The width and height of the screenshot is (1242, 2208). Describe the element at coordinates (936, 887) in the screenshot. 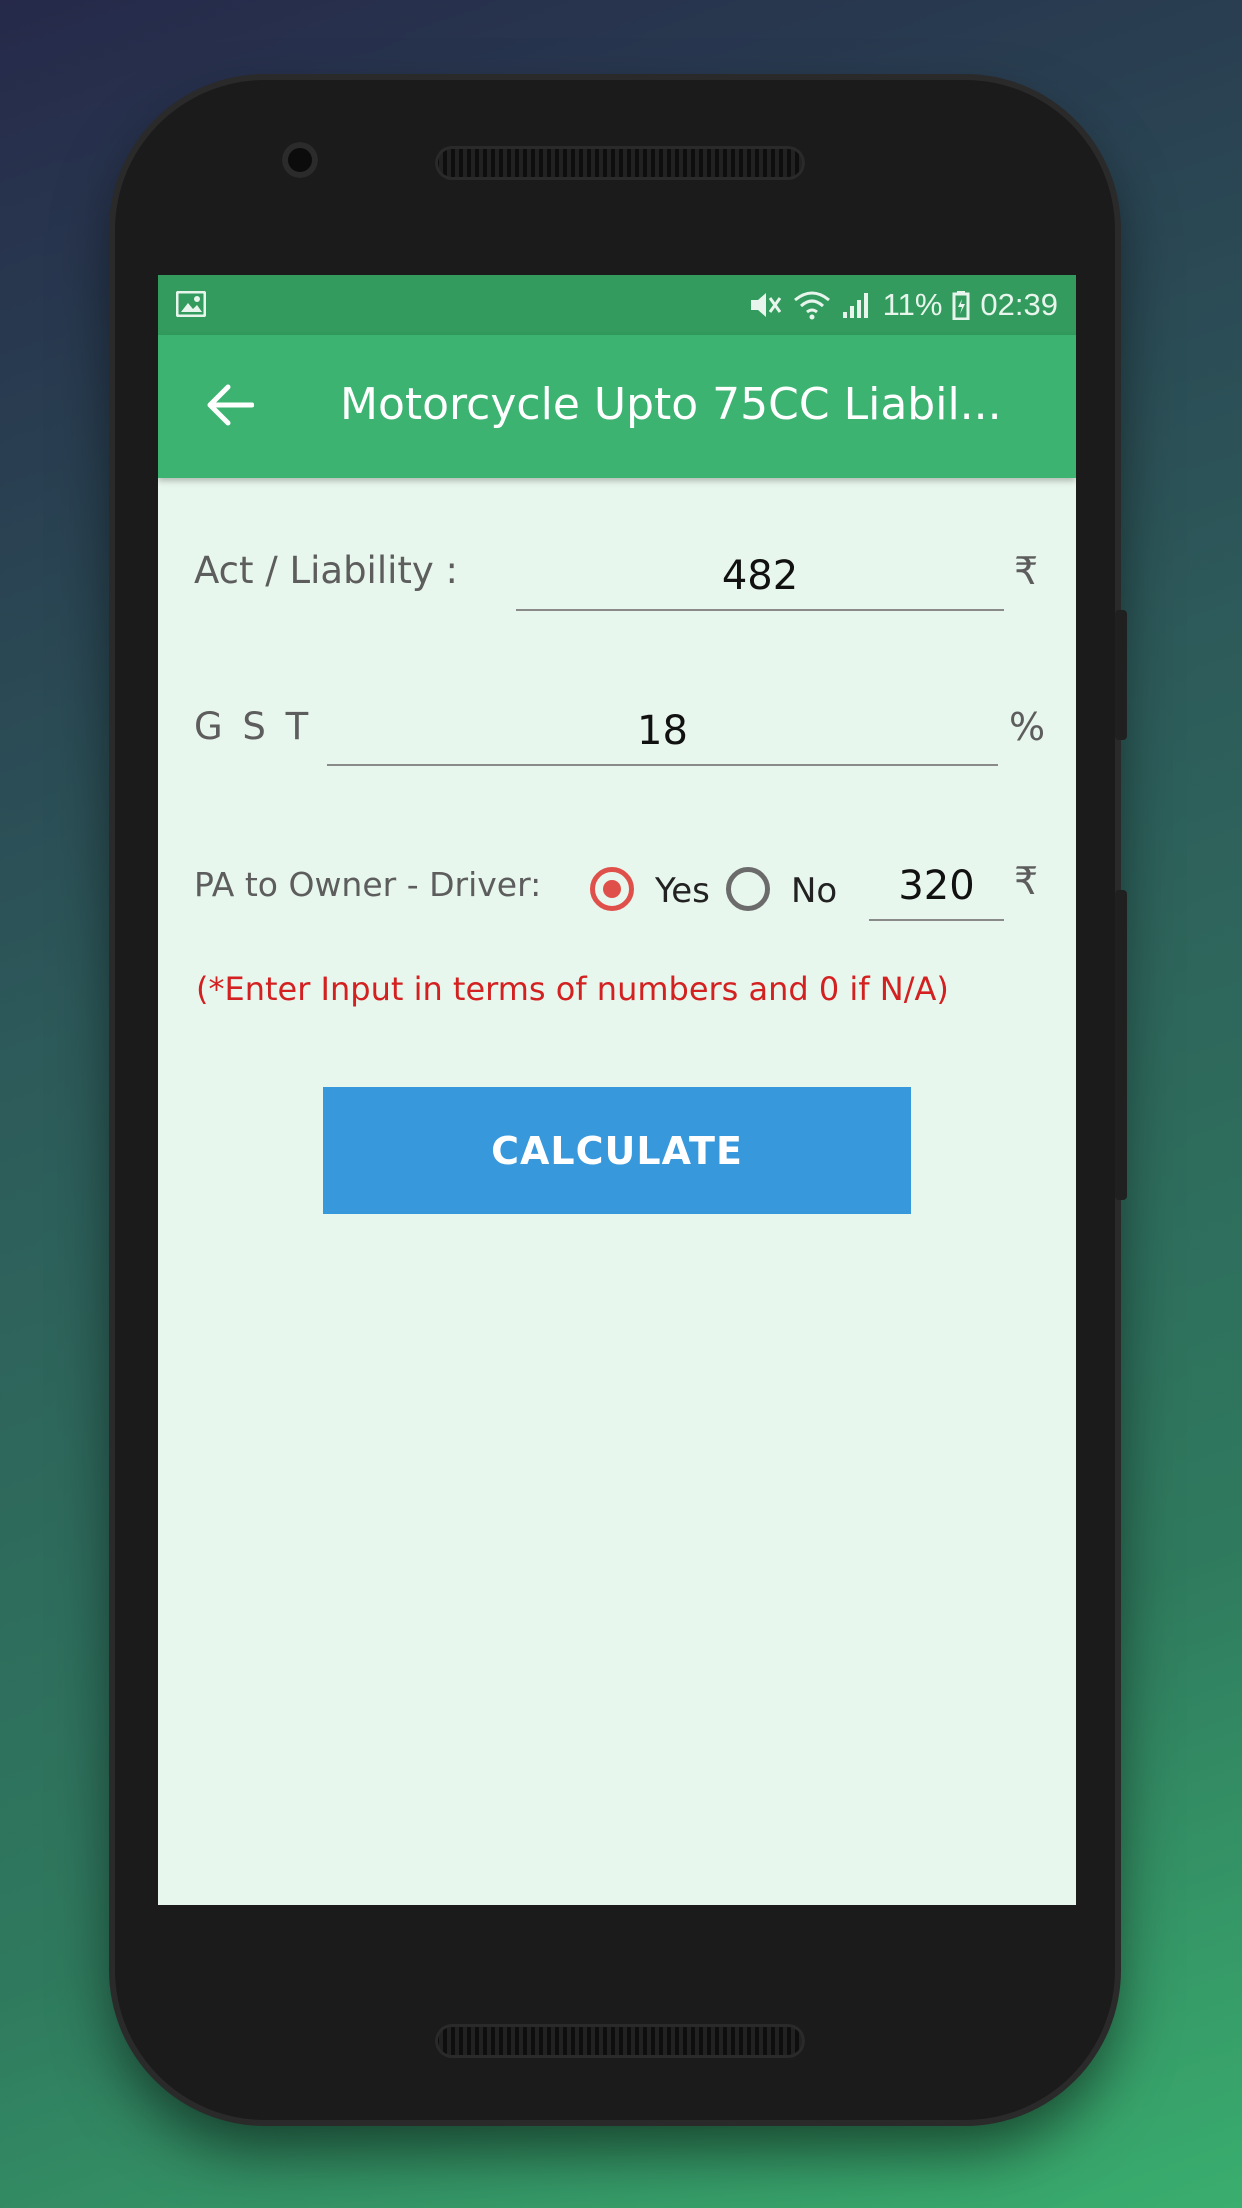

I see `pa-amount-input` at that location.